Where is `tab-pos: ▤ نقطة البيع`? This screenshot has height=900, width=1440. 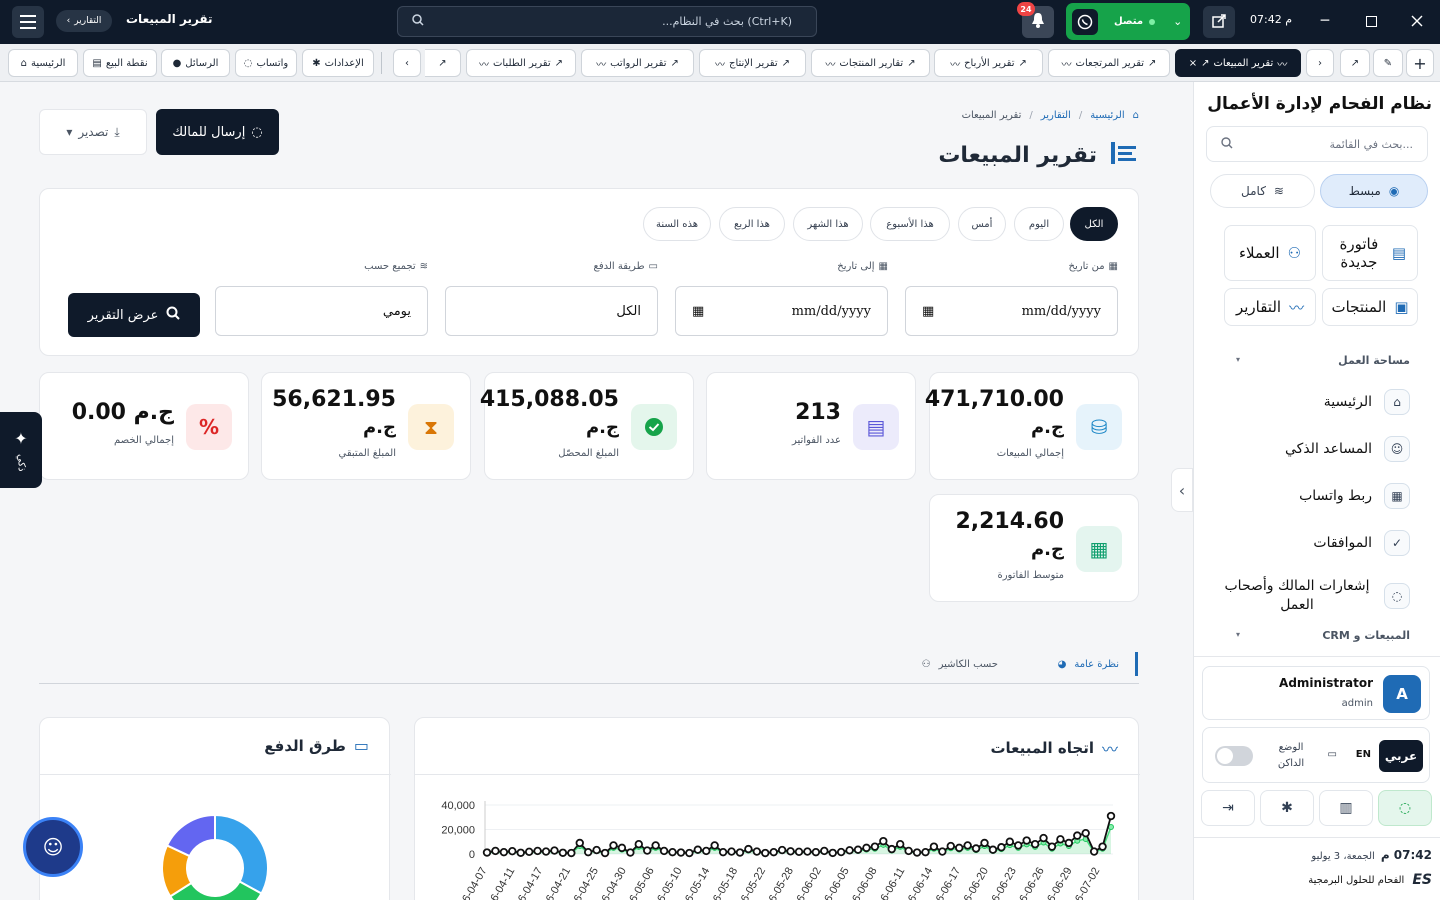
tab-pos: ▤ نقطة البيع is located at coordinates (120, 63).